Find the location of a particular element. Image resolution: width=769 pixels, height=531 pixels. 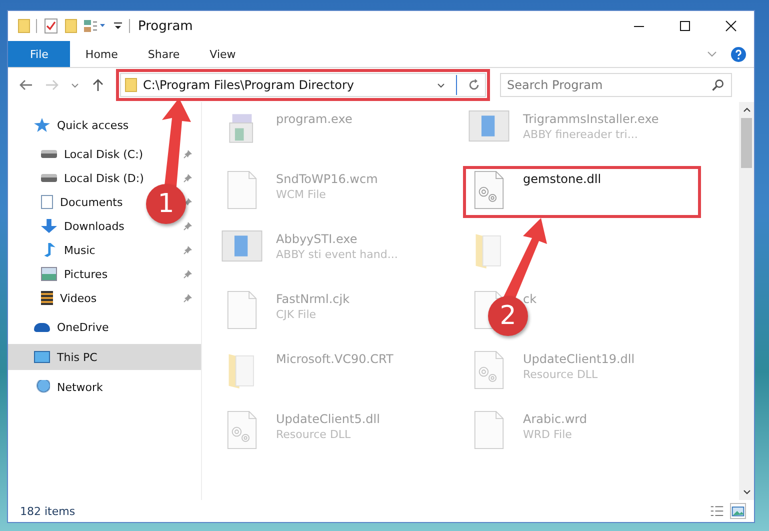

sidebar-item: Music is located at coordinates (53, 250).